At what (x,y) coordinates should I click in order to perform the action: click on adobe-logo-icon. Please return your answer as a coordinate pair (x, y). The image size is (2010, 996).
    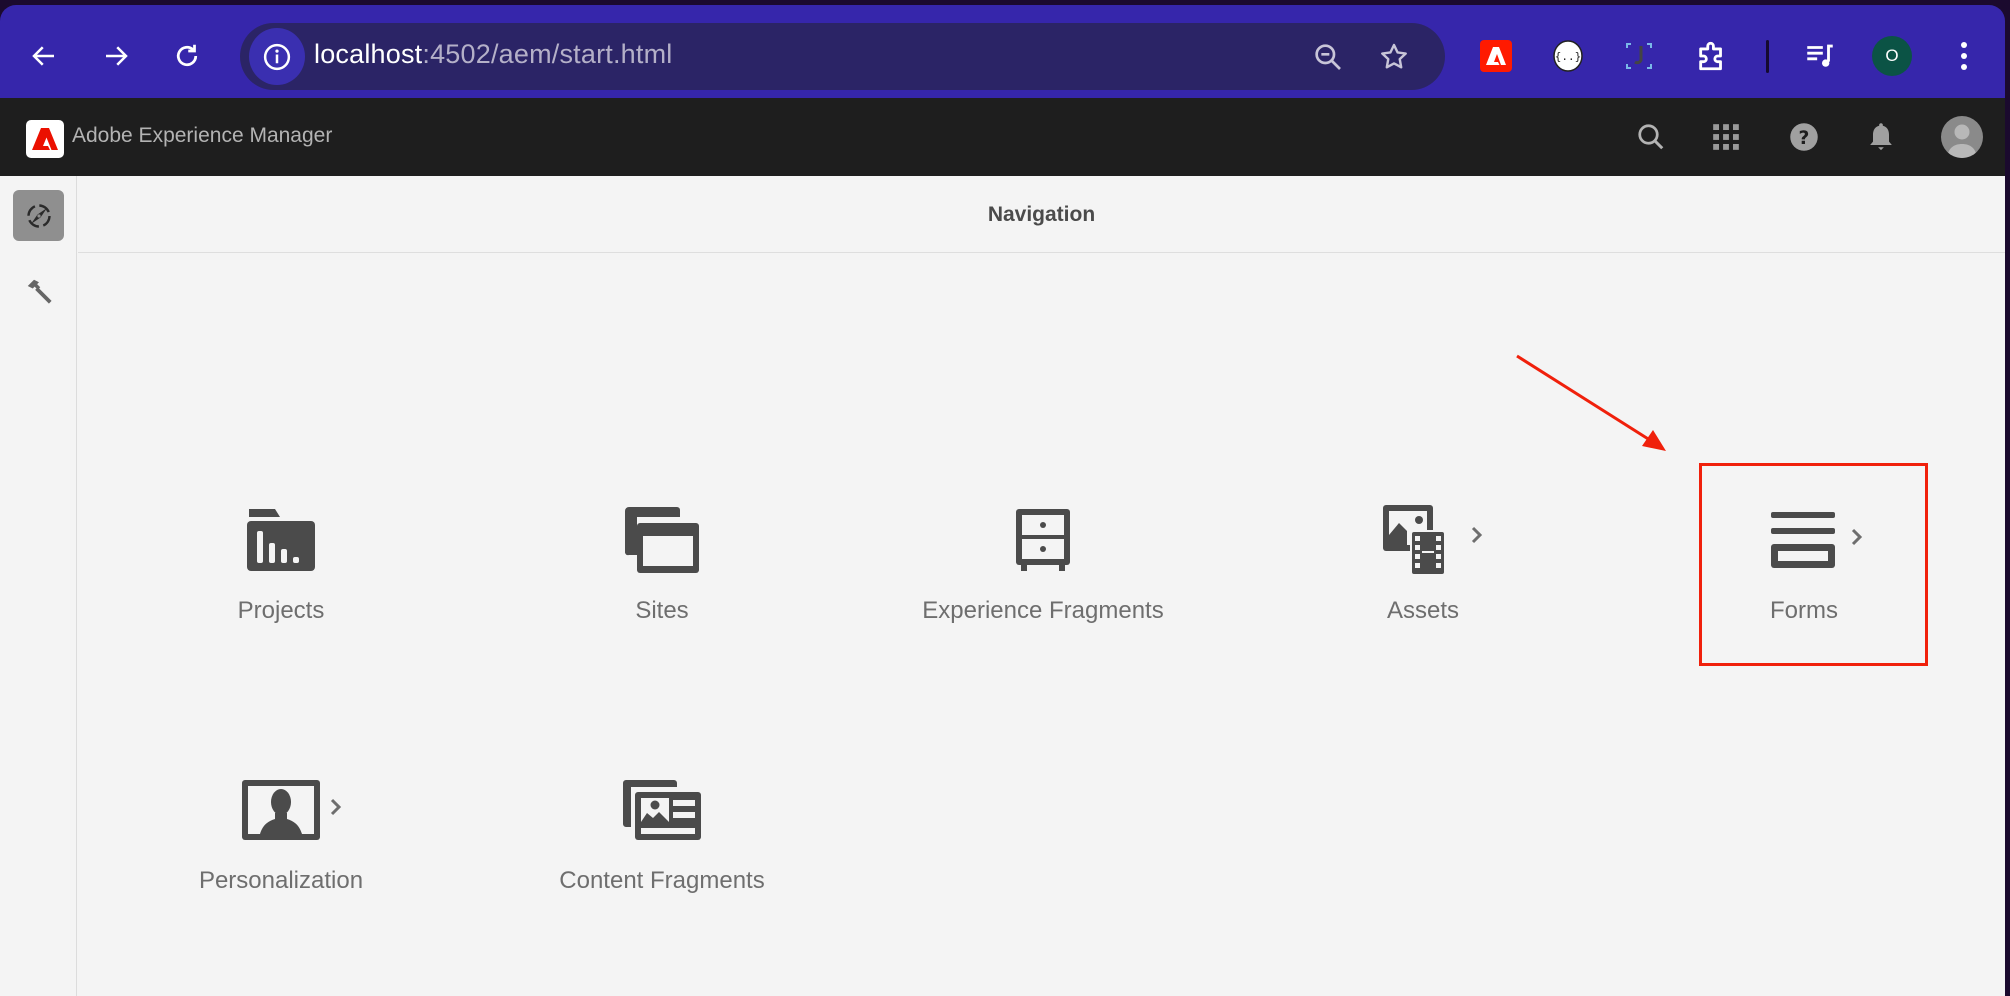
    Looking at the image, I should click on (45, 139).